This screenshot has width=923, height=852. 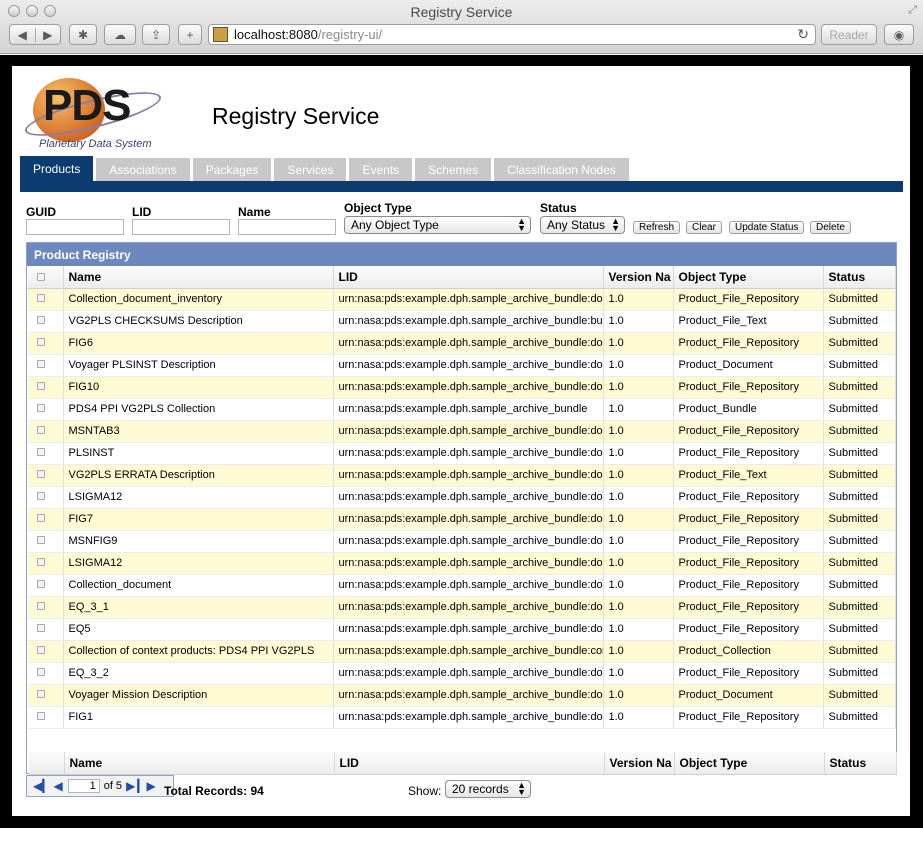 What do you see at coordinates (638, 277) in the screenshot?
I see `column-header-version: Version Na` at bounding box center [638, 277].